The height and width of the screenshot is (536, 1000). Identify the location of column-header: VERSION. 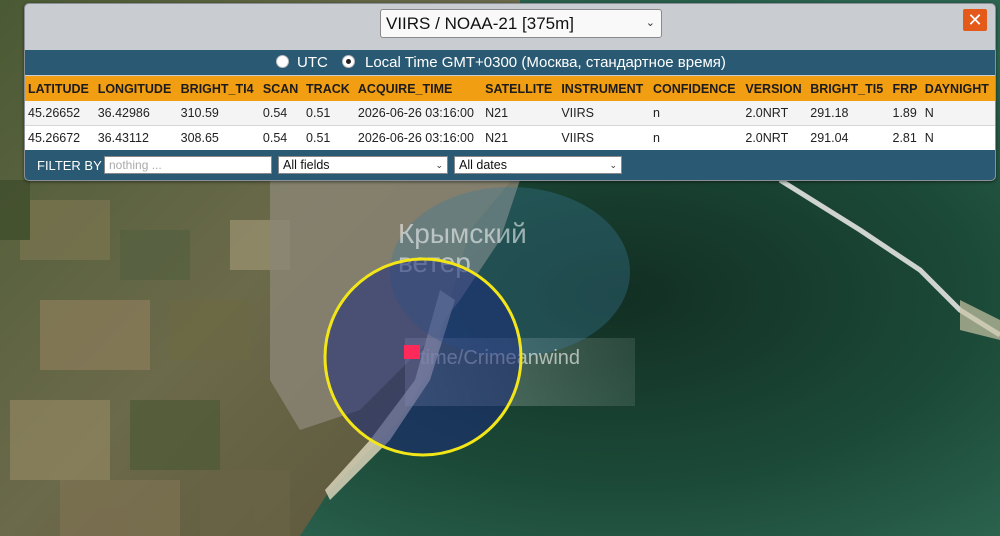
(775, 88).